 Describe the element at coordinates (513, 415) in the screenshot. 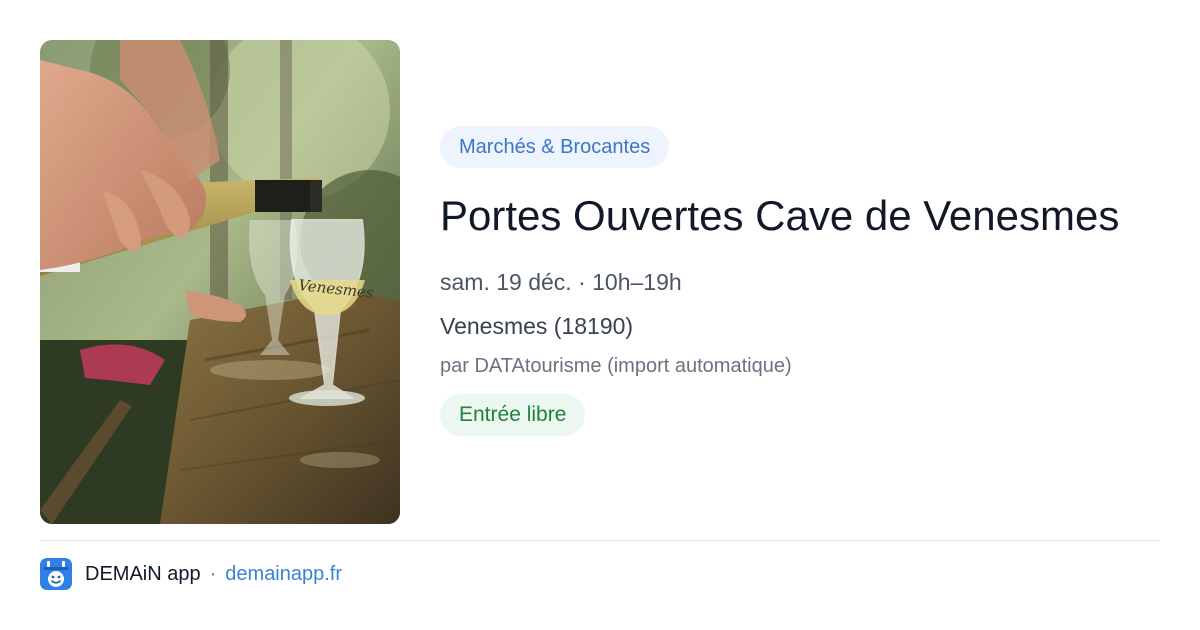

I see `price-badge: Entrée libre` at that location.